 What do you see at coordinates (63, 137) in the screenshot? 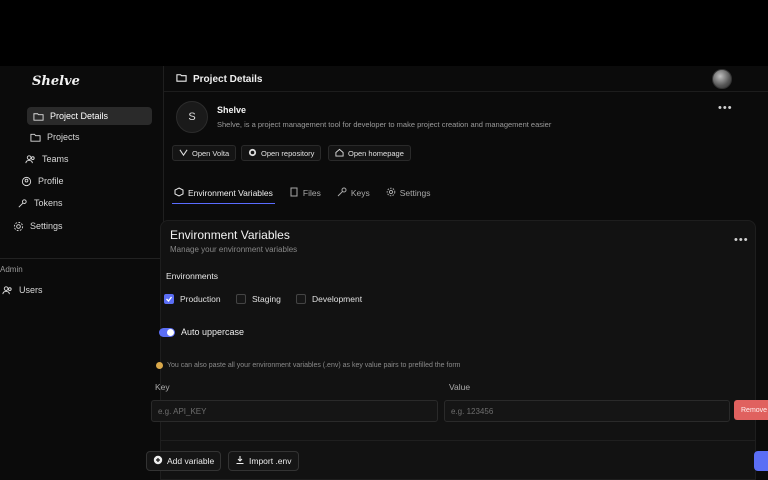
I see `sidebar-item-label: Projects` at bounding box center [63, 137].